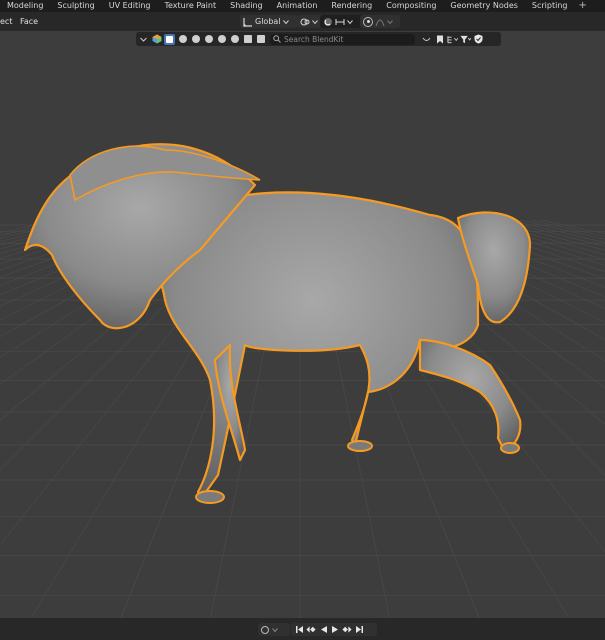 This screenshot has width=605, height=640. I want to click on shield-icon, so click(478, 39).